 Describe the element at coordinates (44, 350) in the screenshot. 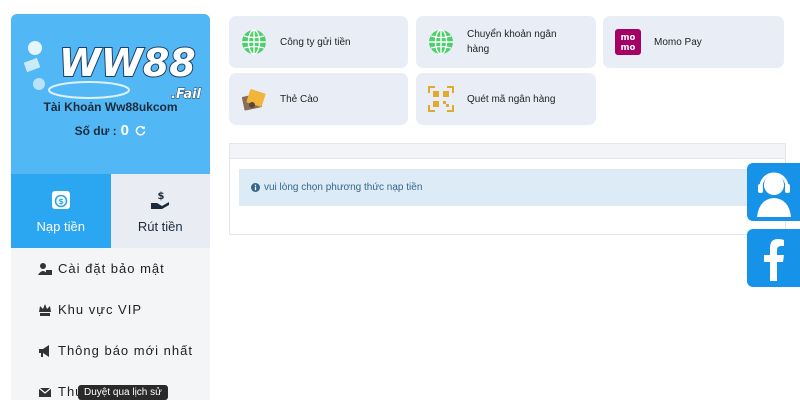

I see `megaphone-icon` at that location.